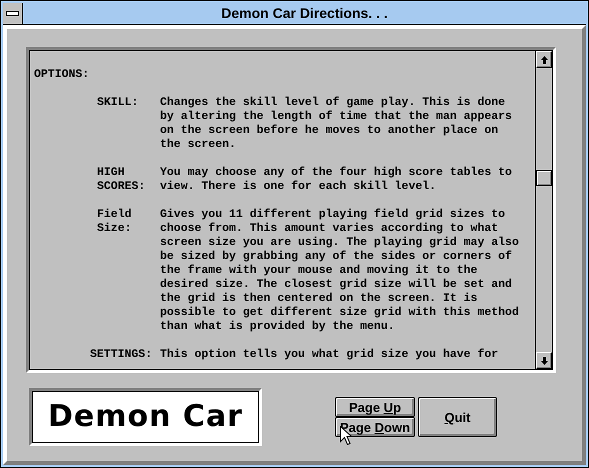 This screenshot has width=589, height=468. What do you see at coordinates (121, 180) in the screenshot?
I see `option-label: HIGH SCORES:` at bounding box center [121, 180].